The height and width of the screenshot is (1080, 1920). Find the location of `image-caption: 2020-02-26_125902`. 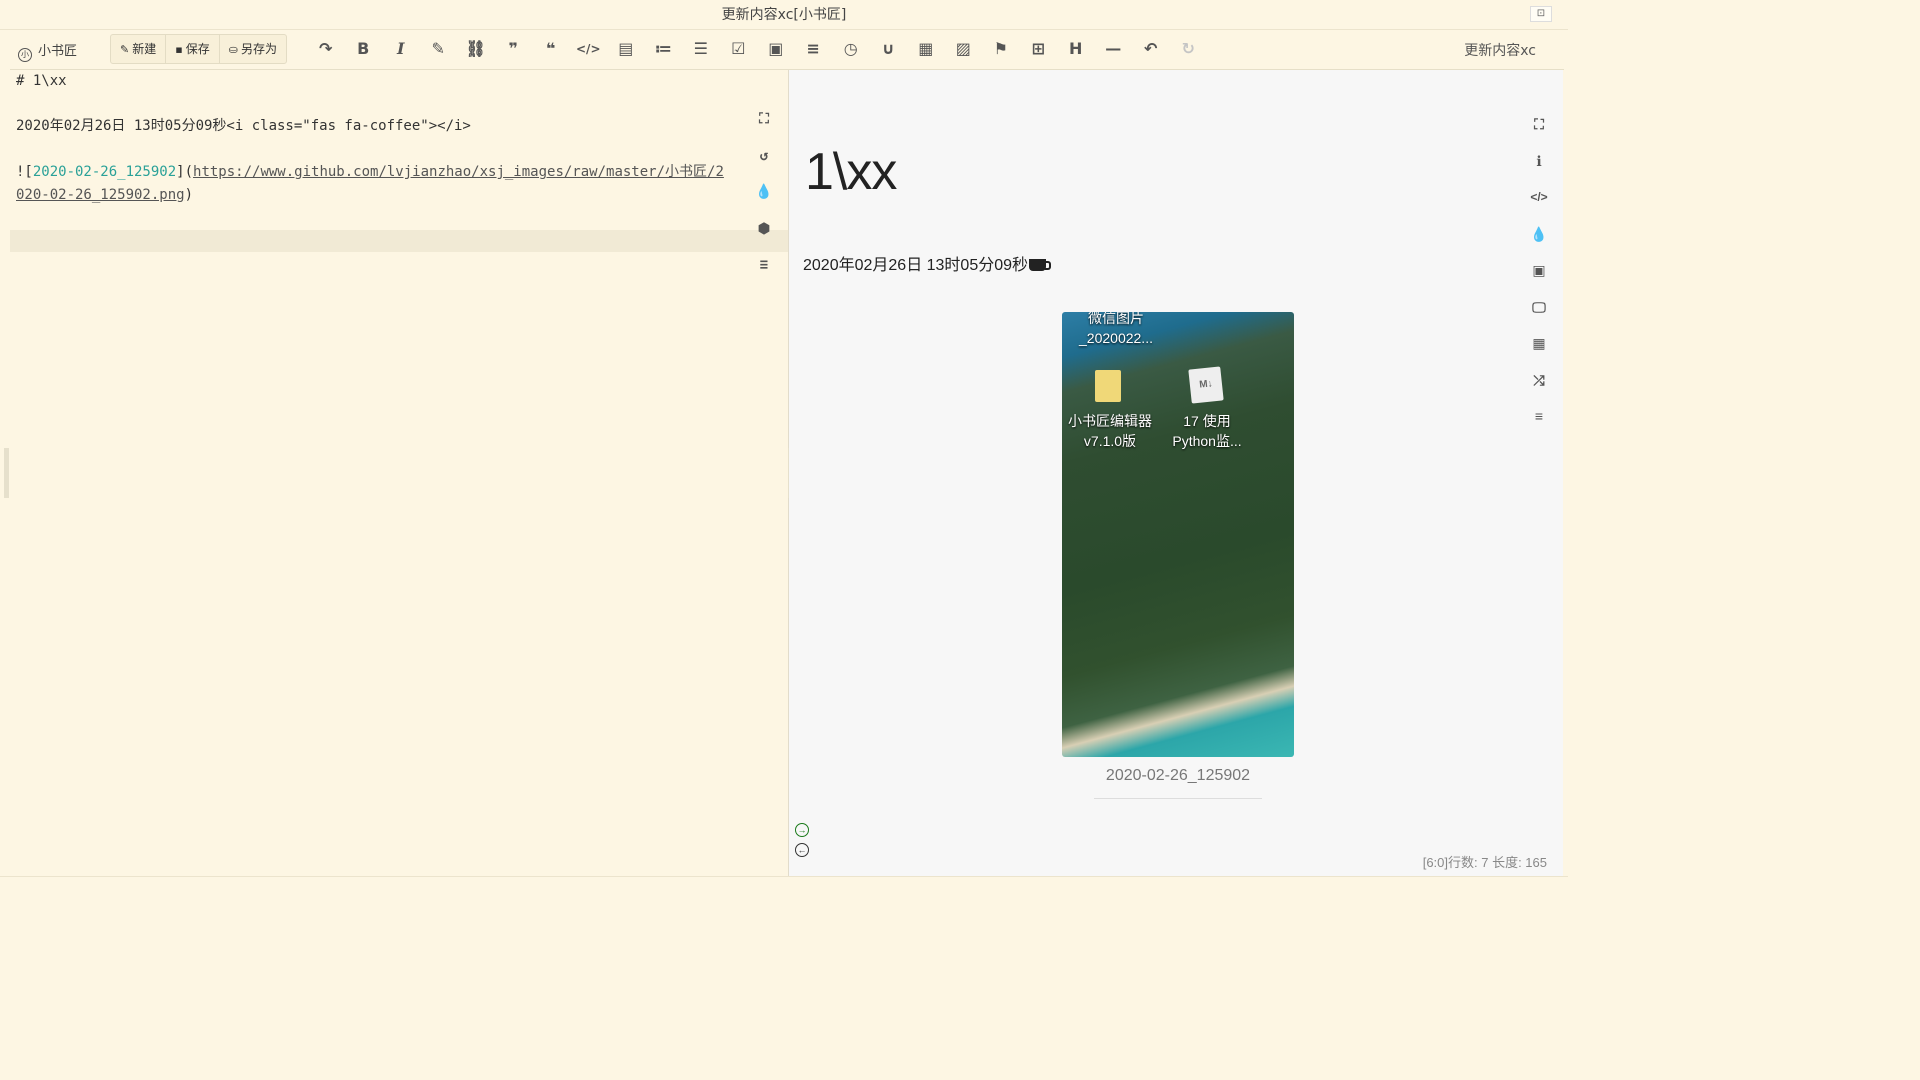

image-caption: 2020-02-26_125902 is located at coordinates (1178, 775).